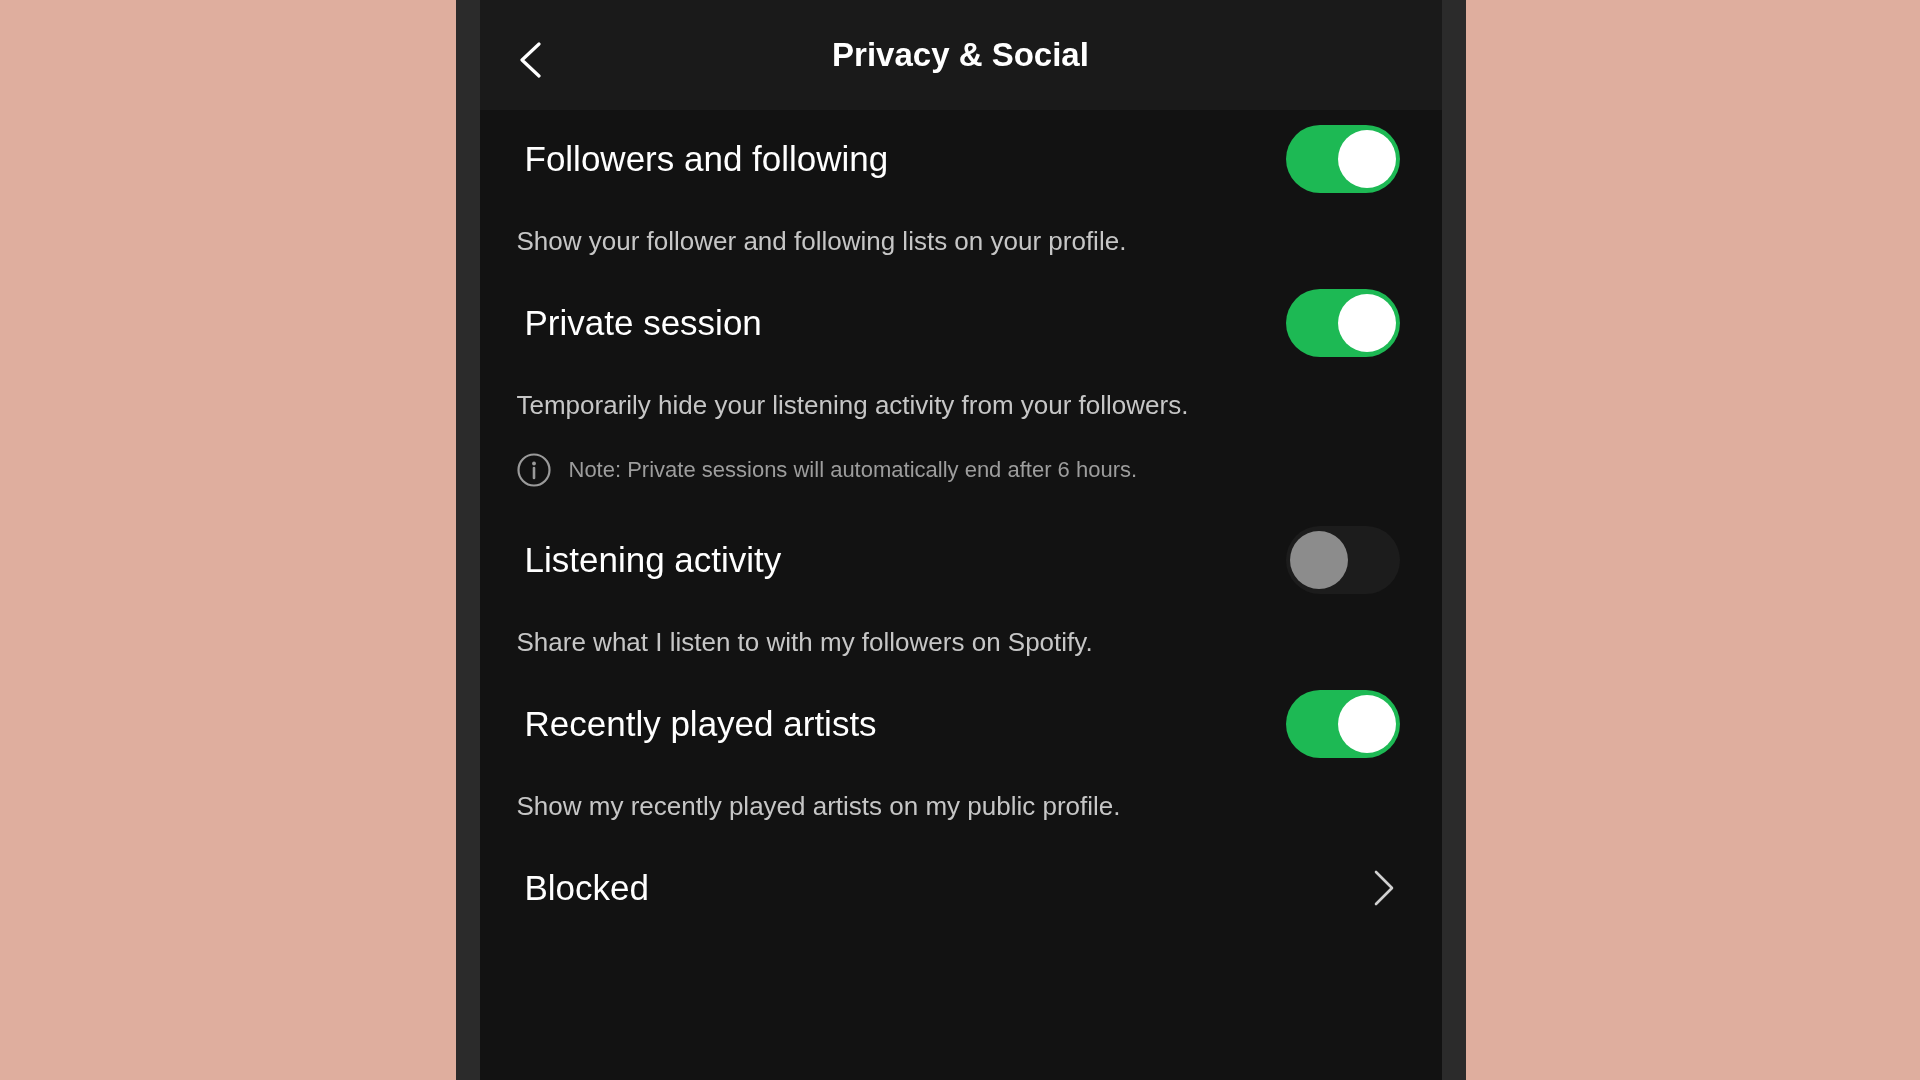 The width and height of the screenshot is (1920, 1080). Describe the element at coordinates (853, 470) in the screenshot. I see `note-text: Note: Private sessions will automatically end after 6 hours.` at that location.